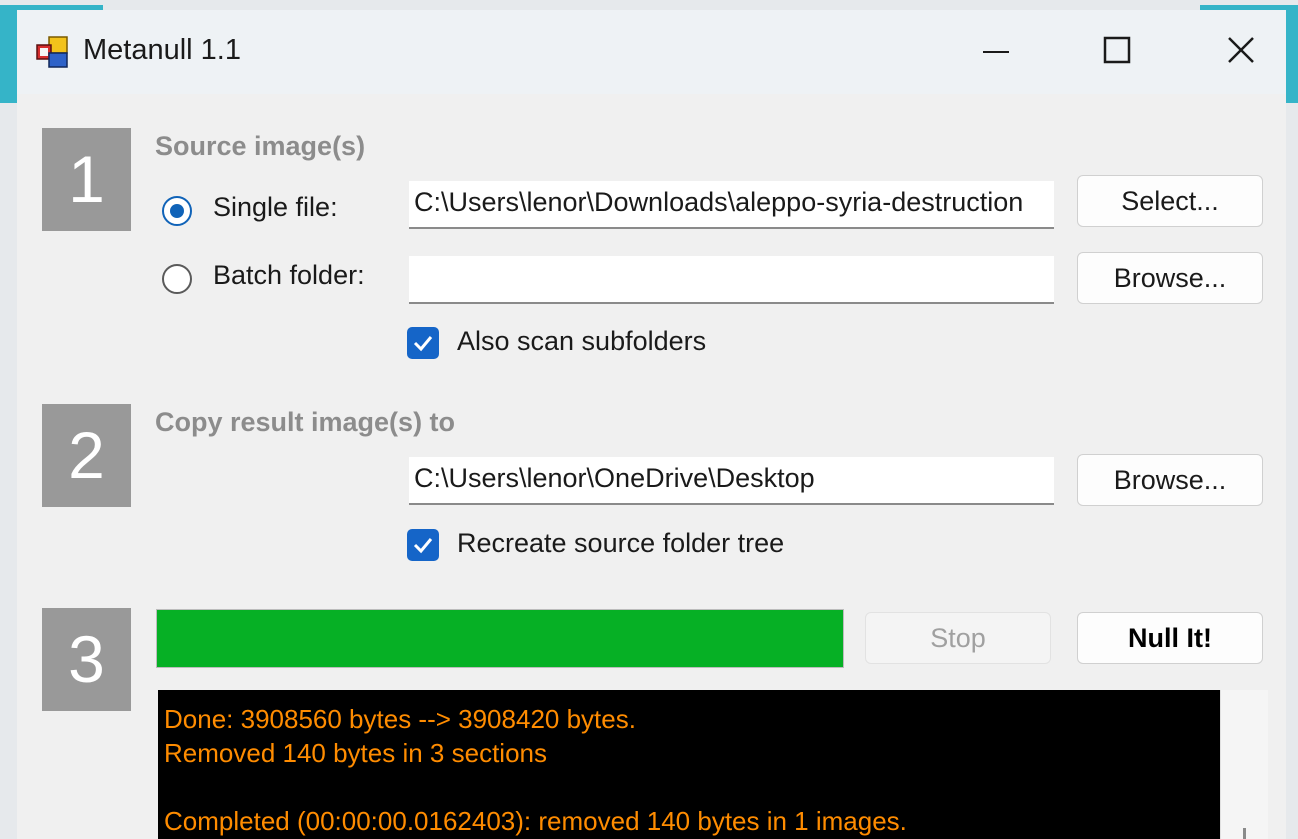 The height and width of the screenshot is (839, 1298). I want to click on single-file-radio, so click(177, 211).